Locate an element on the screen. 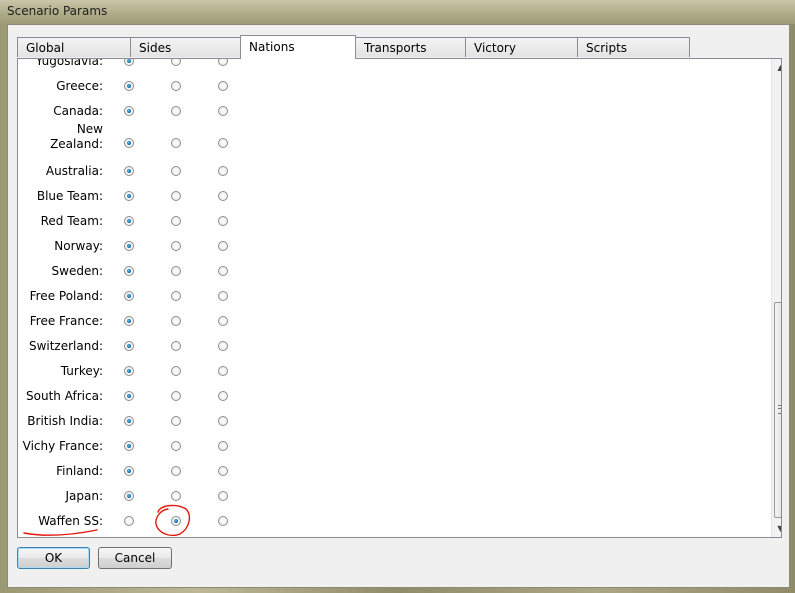 The image size is (795, 593). nation-label: Free Poland: is located at coordinates (66, 296).